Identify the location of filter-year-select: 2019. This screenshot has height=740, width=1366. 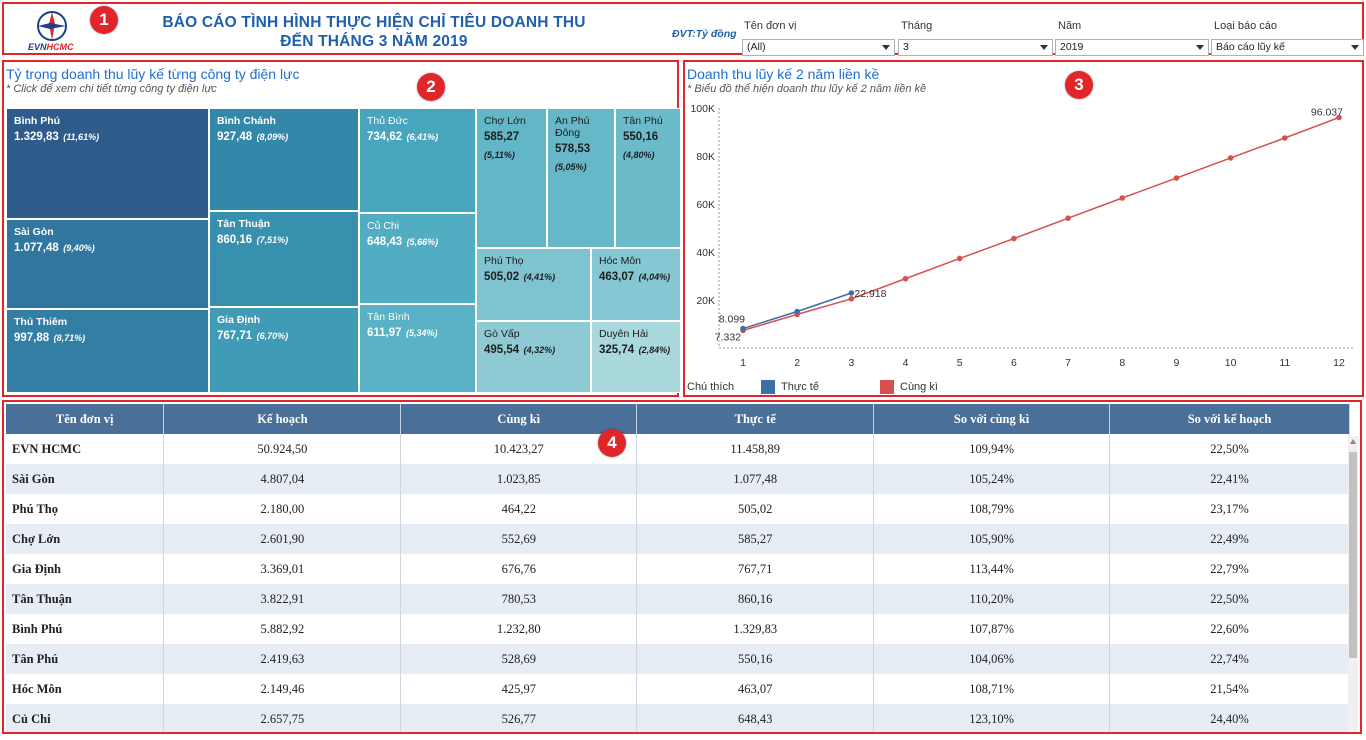
(1132, 47).